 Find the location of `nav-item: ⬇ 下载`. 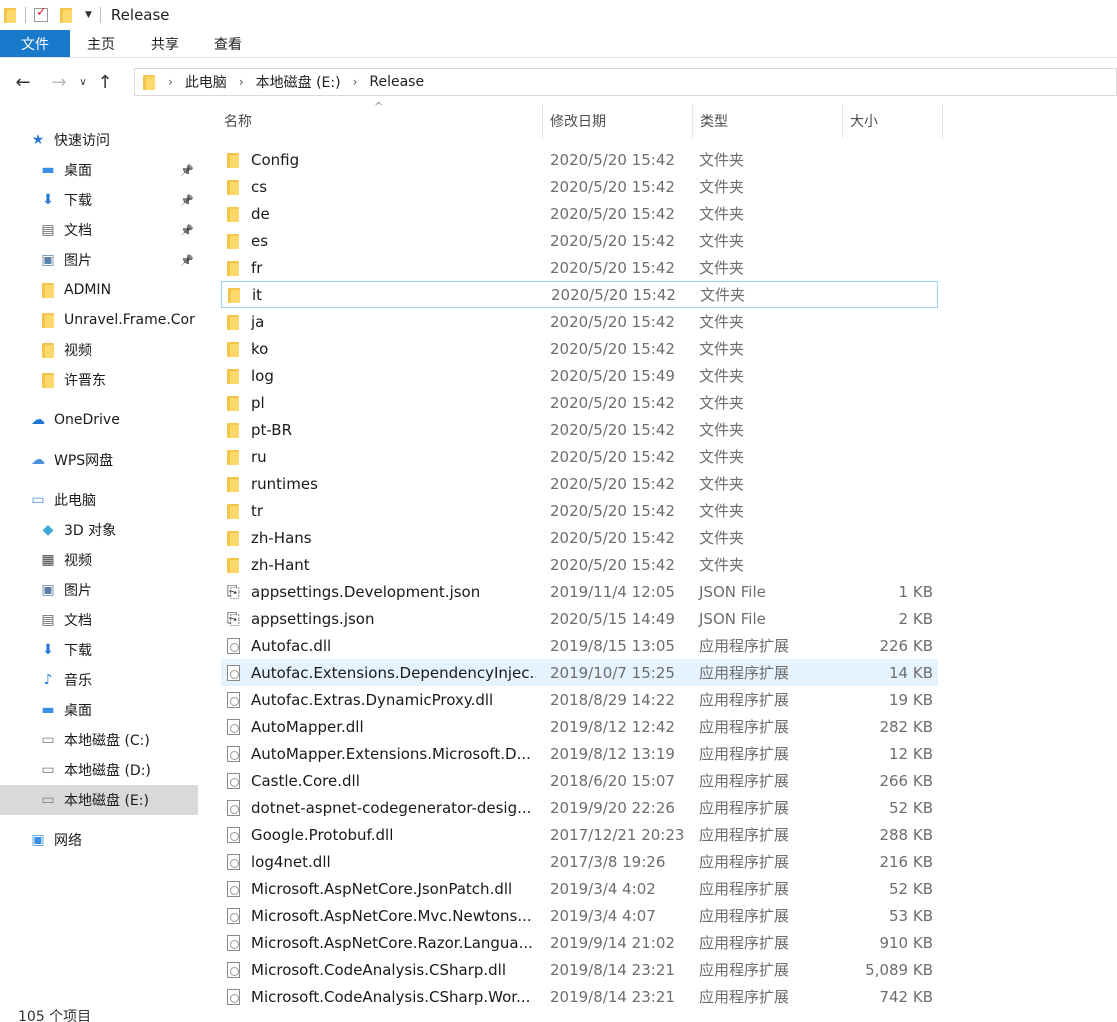

nav-item: ⬇ 下载 is located at coordinates (99, 650).